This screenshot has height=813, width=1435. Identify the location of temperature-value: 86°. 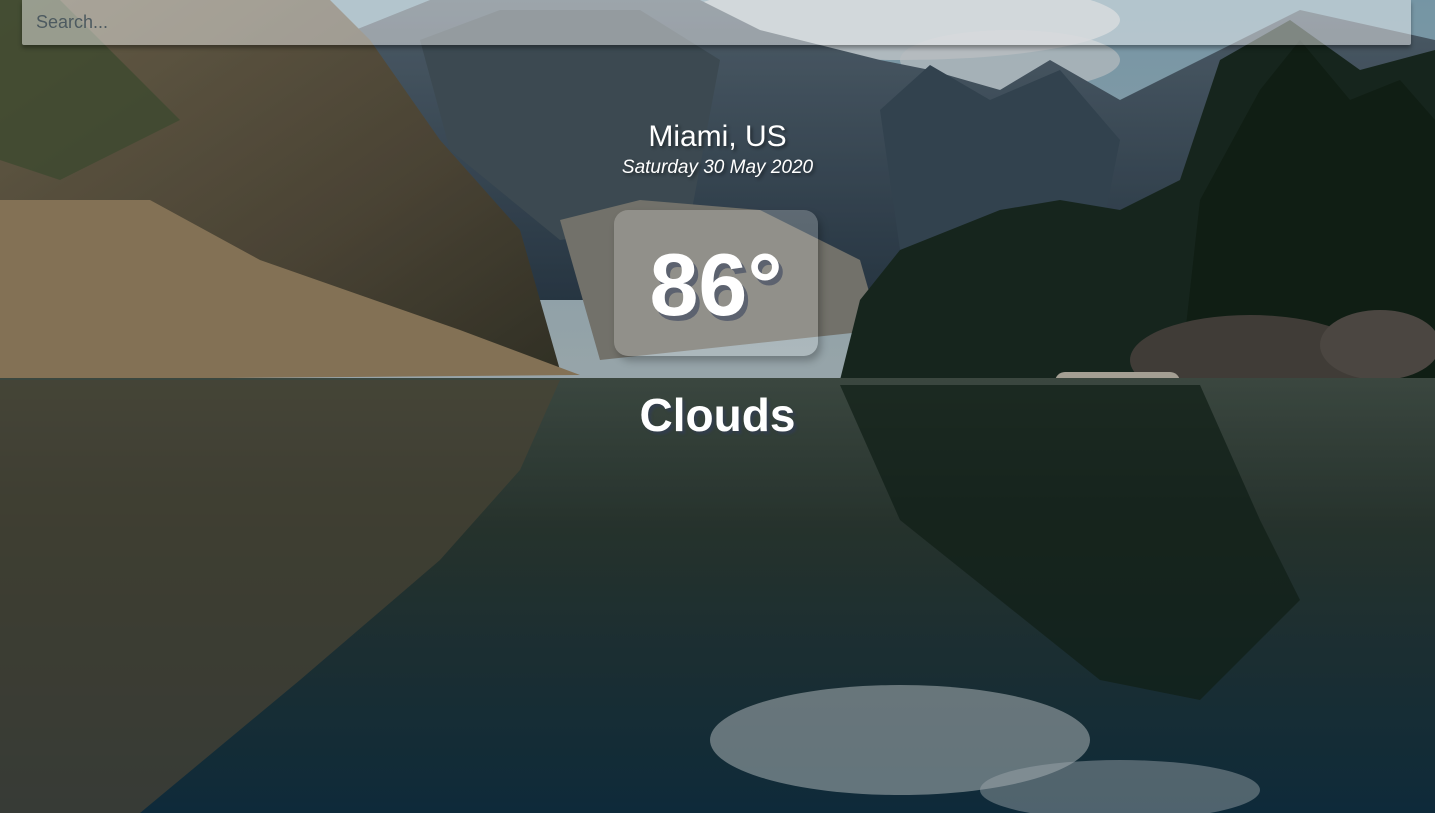
(716, 284).